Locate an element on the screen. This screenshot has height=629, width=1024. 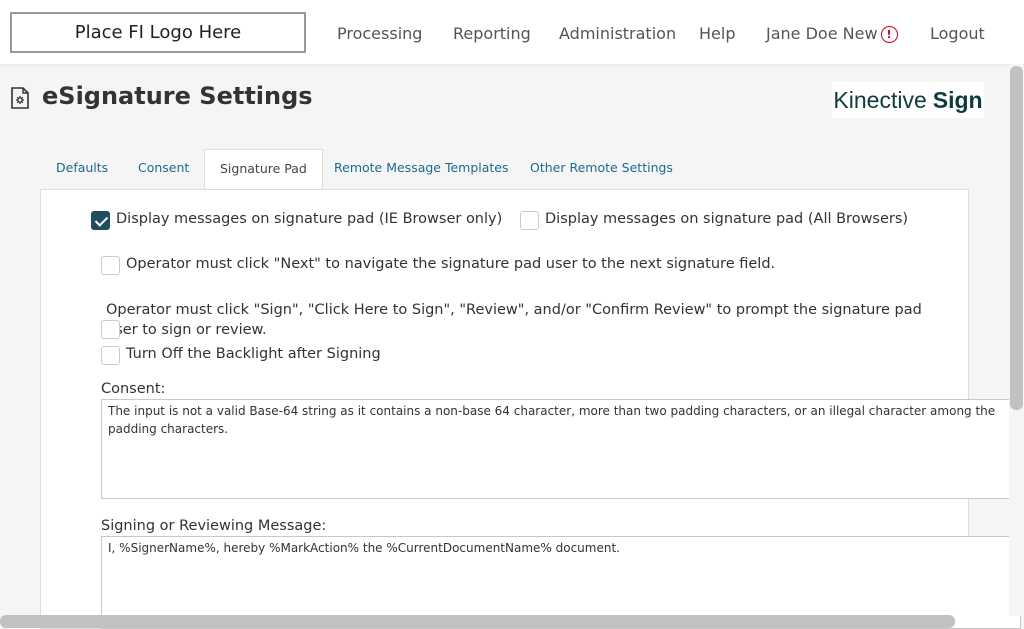
nav-reporting: Reporting is located at coordinates (492, 33).